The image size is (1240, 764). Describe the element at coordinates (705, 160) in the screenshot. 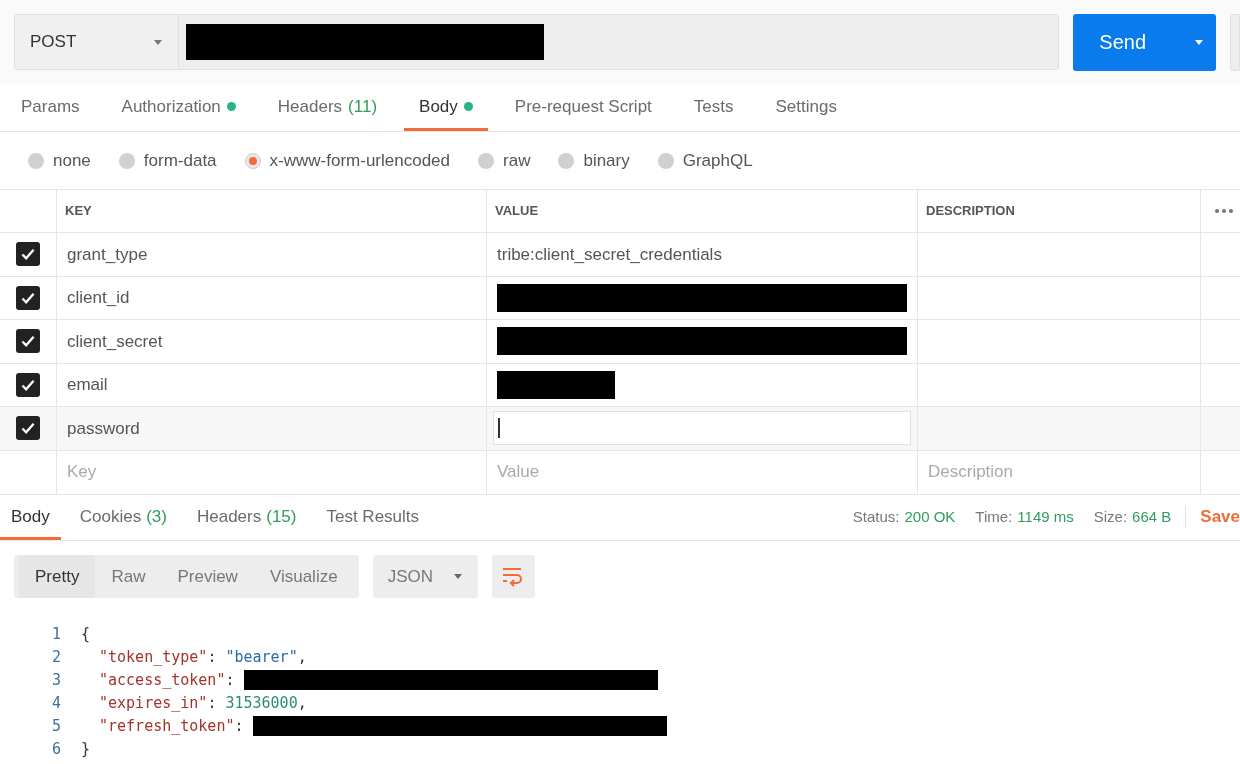

I see `radio-option: GraphQL` at that location.